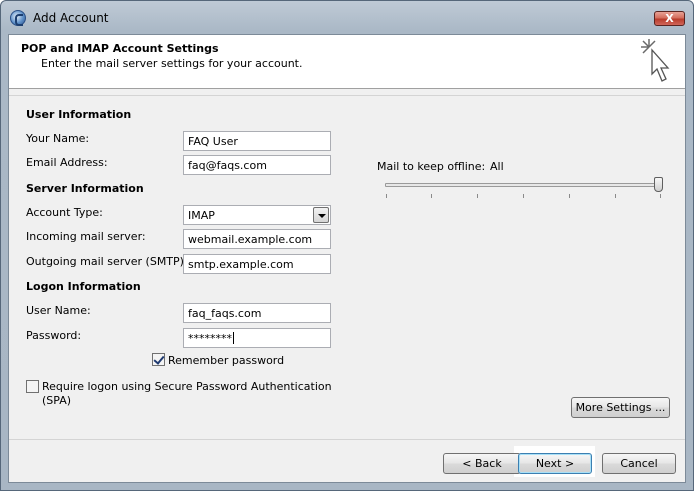 Image resolution: width=694 pixels, height=491 pixels. What do you see at coordinates (54, 335) in the screenshot?
I see `password-label: Password:` at bounding box center [54, 335].